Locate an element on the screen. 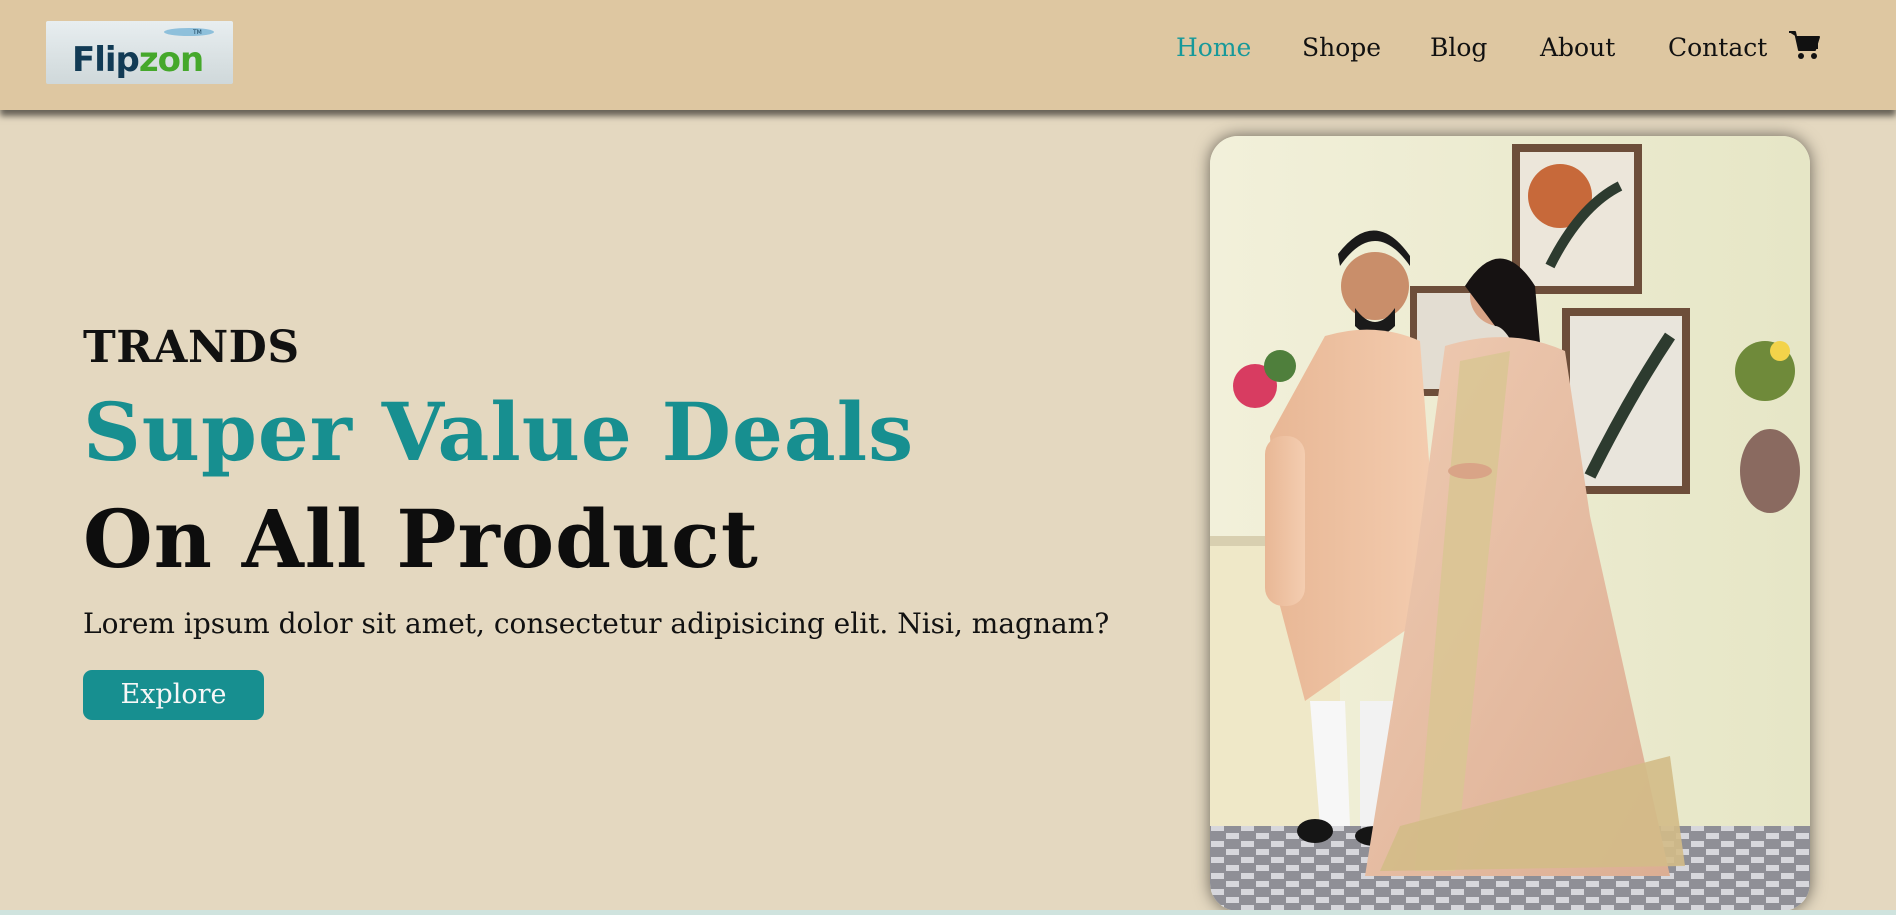 The image size is (1896, 915). site-header: TM Flip zon Home Shope Blog About Contact is located at coordinates (948, 55).